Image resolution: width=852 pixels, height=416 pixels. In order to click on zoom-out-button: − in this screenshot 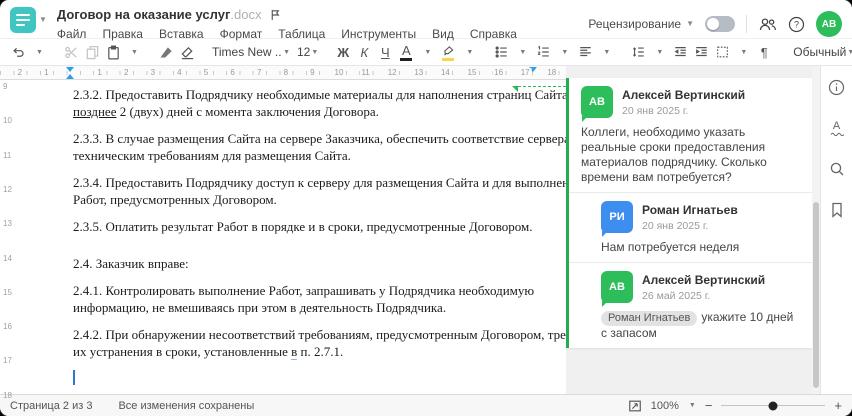, I will do `click(709, 405)`.